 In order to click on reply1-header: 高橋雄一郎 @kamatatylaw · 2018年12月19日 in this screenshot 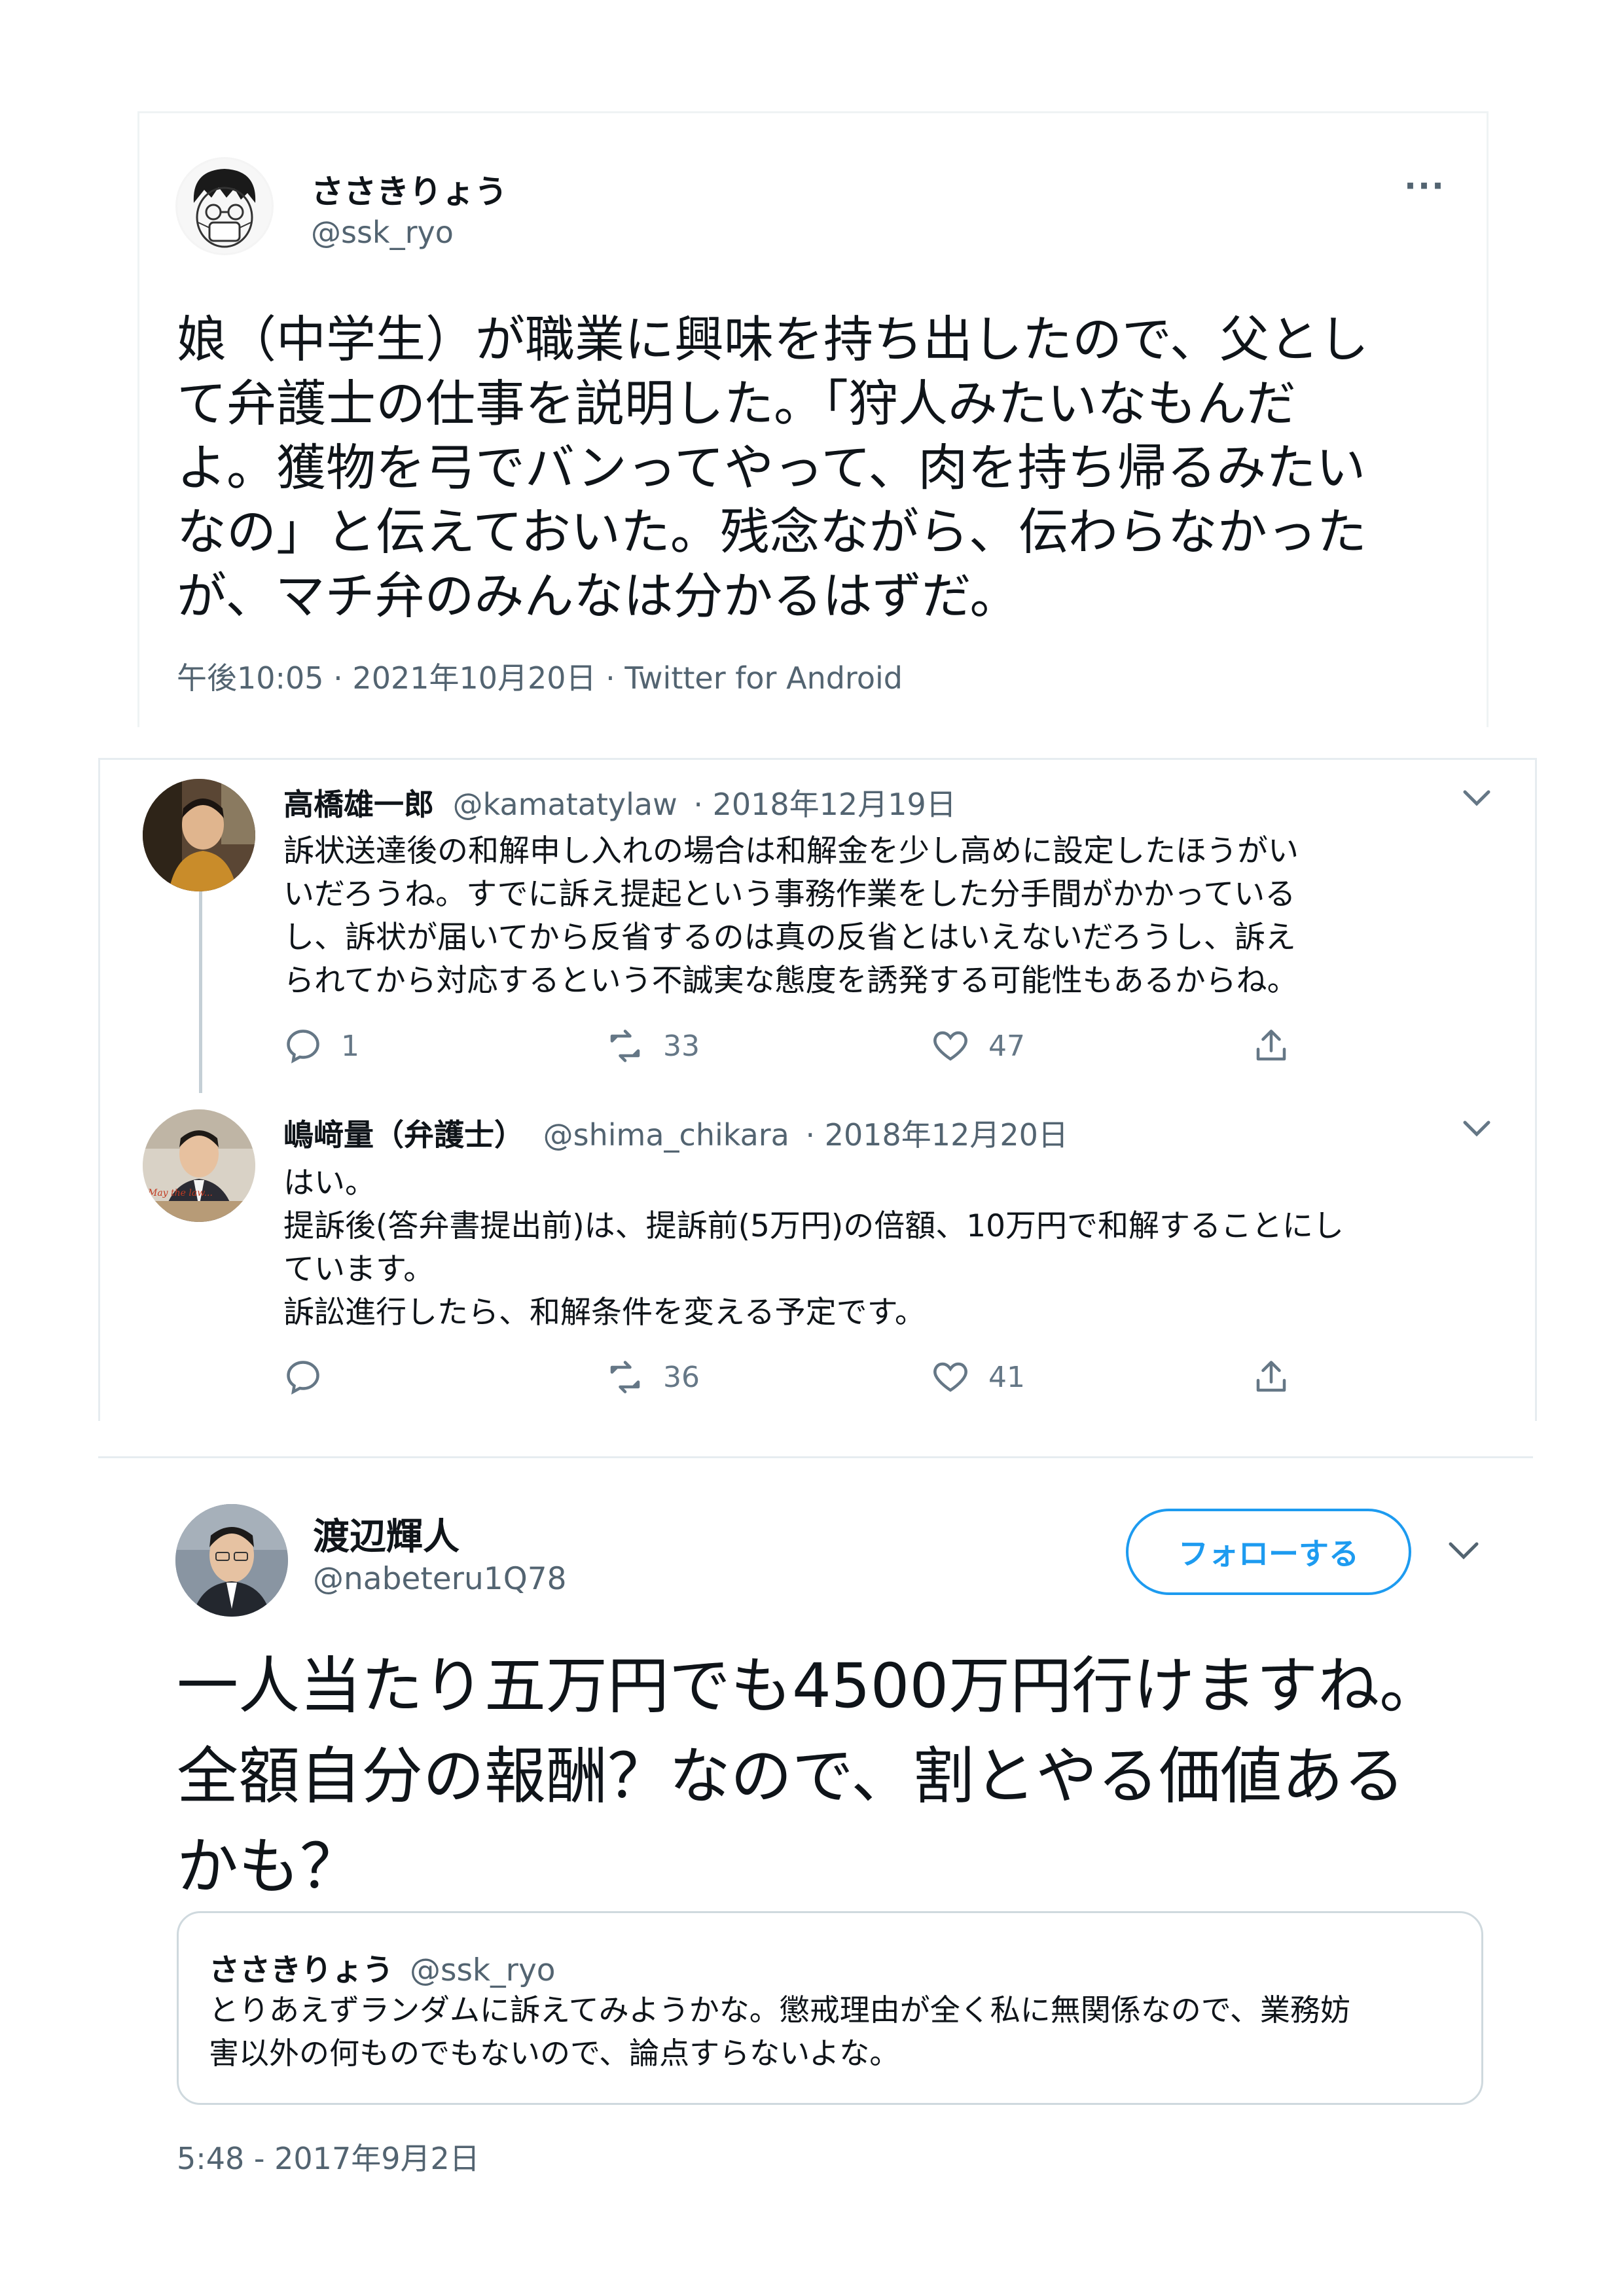, I will do `click(619, 802)`.